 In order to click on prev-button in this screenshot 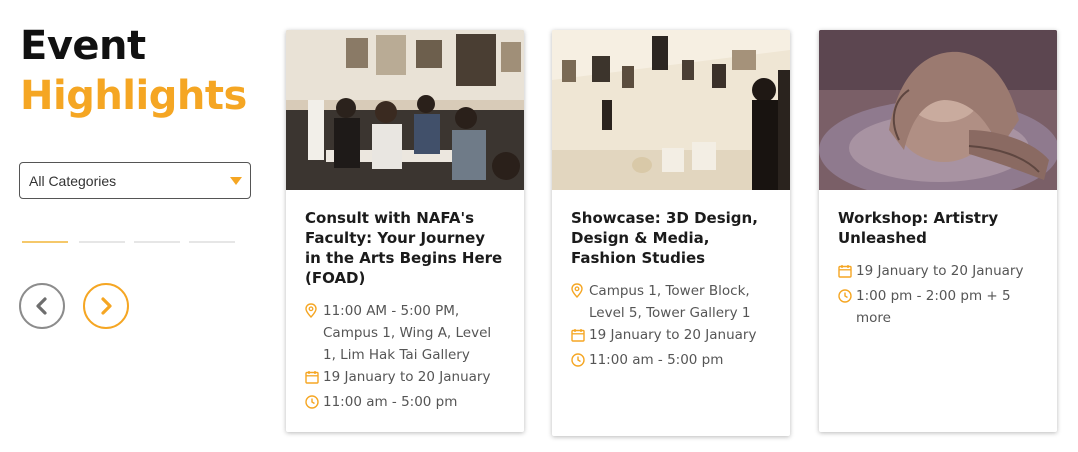, I will do `click(42, 306)`.